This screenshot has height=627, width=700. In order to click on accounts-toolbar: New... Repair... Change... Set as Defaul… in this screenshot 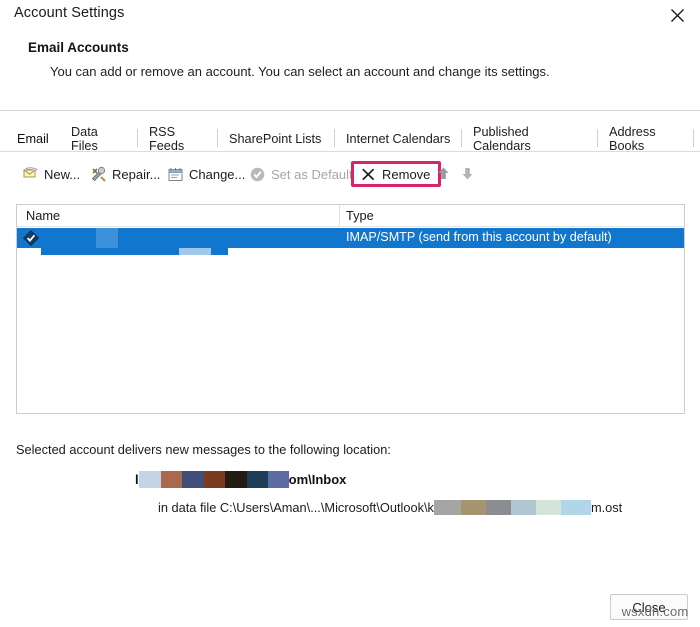, I will do `click(350, 176)`.